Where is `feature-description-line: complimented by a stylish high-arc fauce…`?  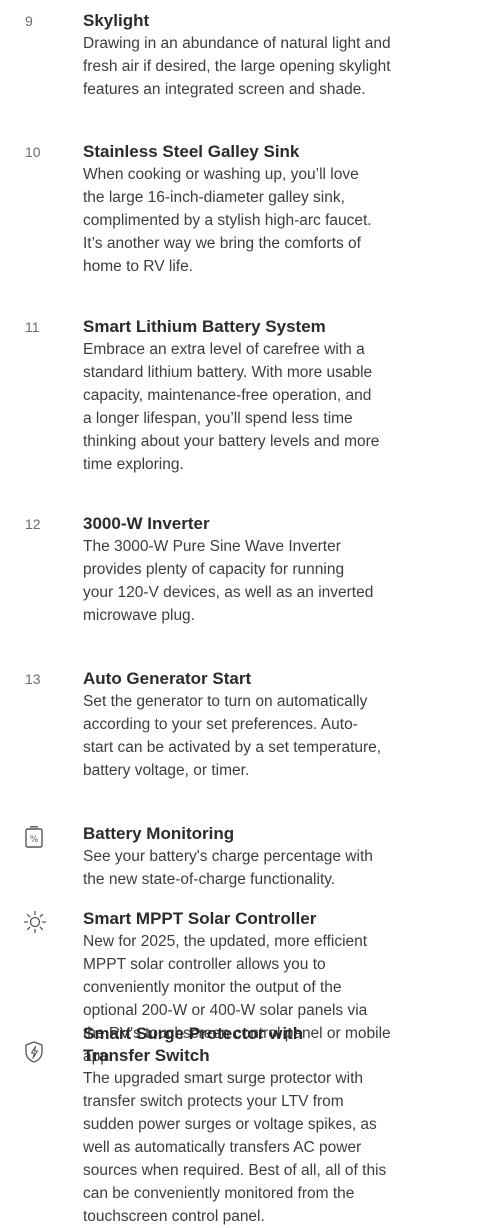
feature-description-line: complimented by a stylish high-arc fauce… is located at coordinates (227, 220).